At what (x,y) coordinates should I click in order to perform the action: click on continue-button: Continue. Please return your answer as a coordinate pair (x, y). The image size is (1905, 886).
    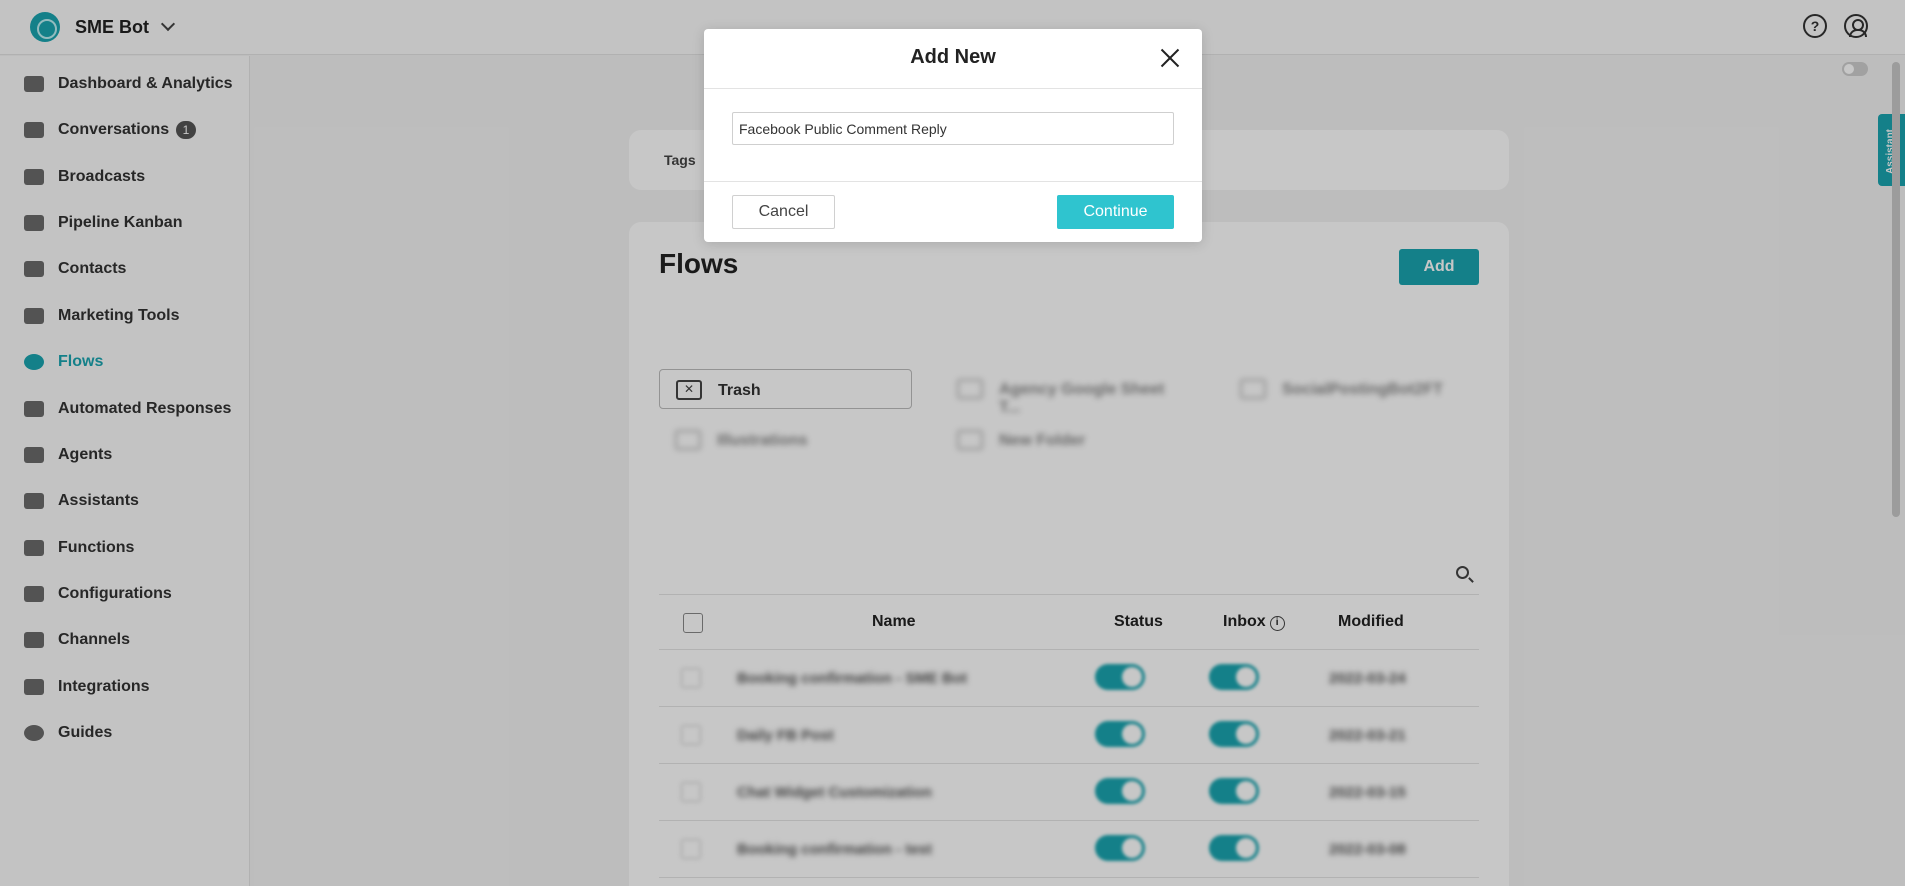
    Looking at the image, I should click on (1115, 212).